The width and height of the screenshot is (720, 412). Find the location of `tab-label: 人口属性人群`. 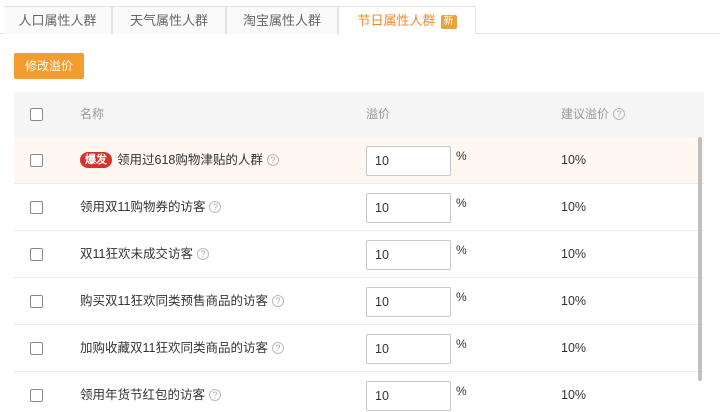

tab-label: 人口属性人群 is located at coordinates (57, 20).